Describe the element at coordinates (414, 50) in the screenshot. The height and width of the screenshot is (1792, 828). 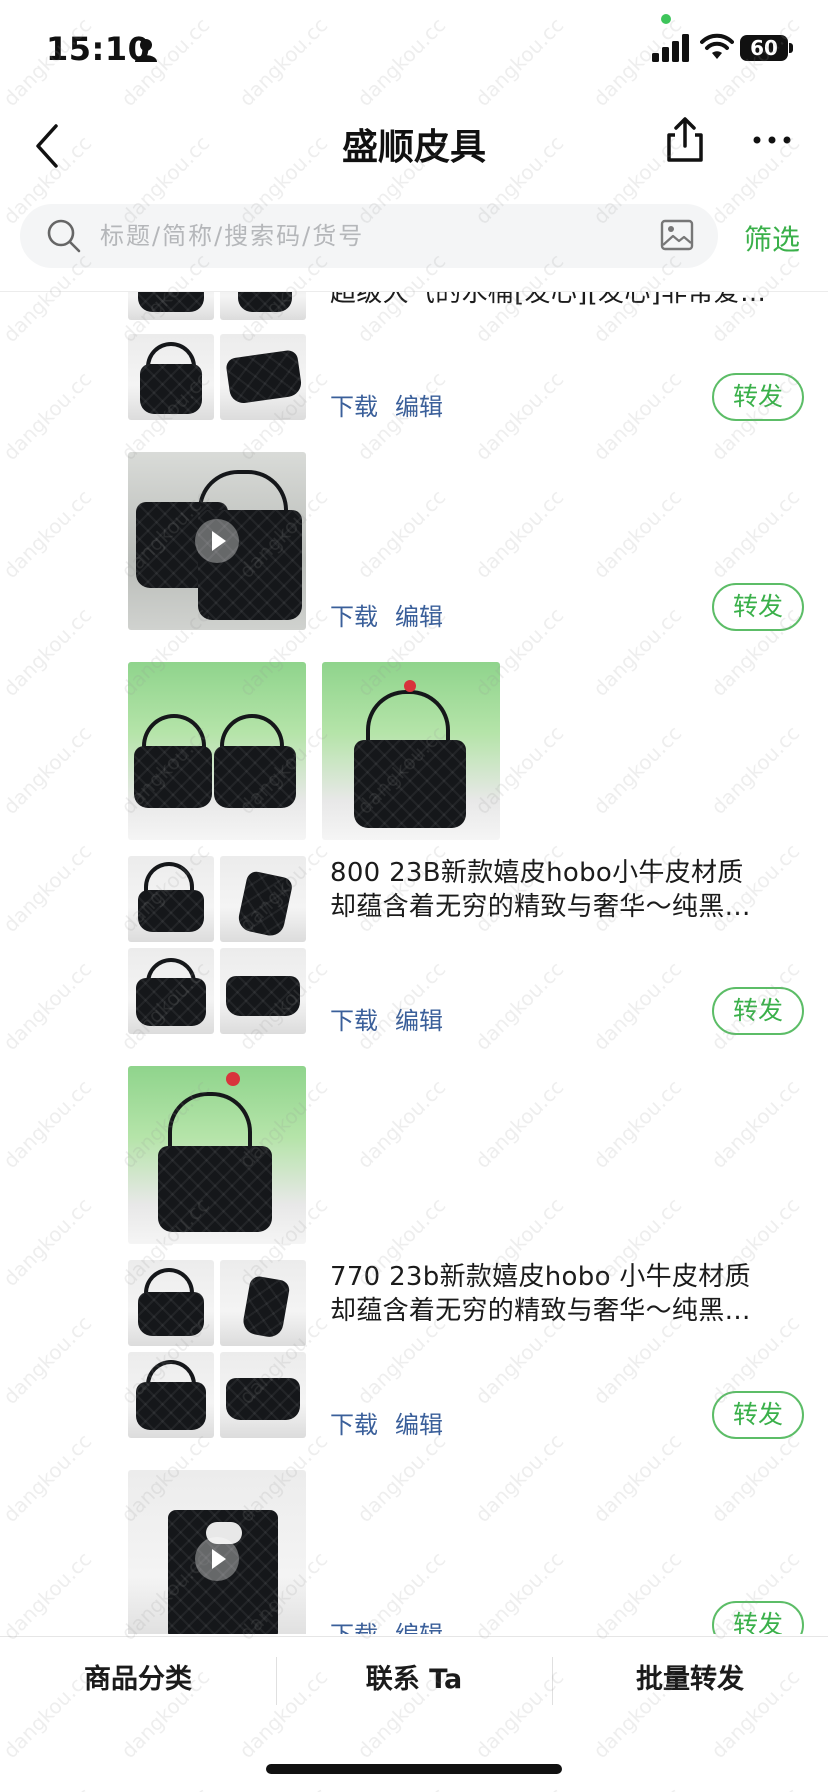
I see `status-bar: 15:10 60` at that location.